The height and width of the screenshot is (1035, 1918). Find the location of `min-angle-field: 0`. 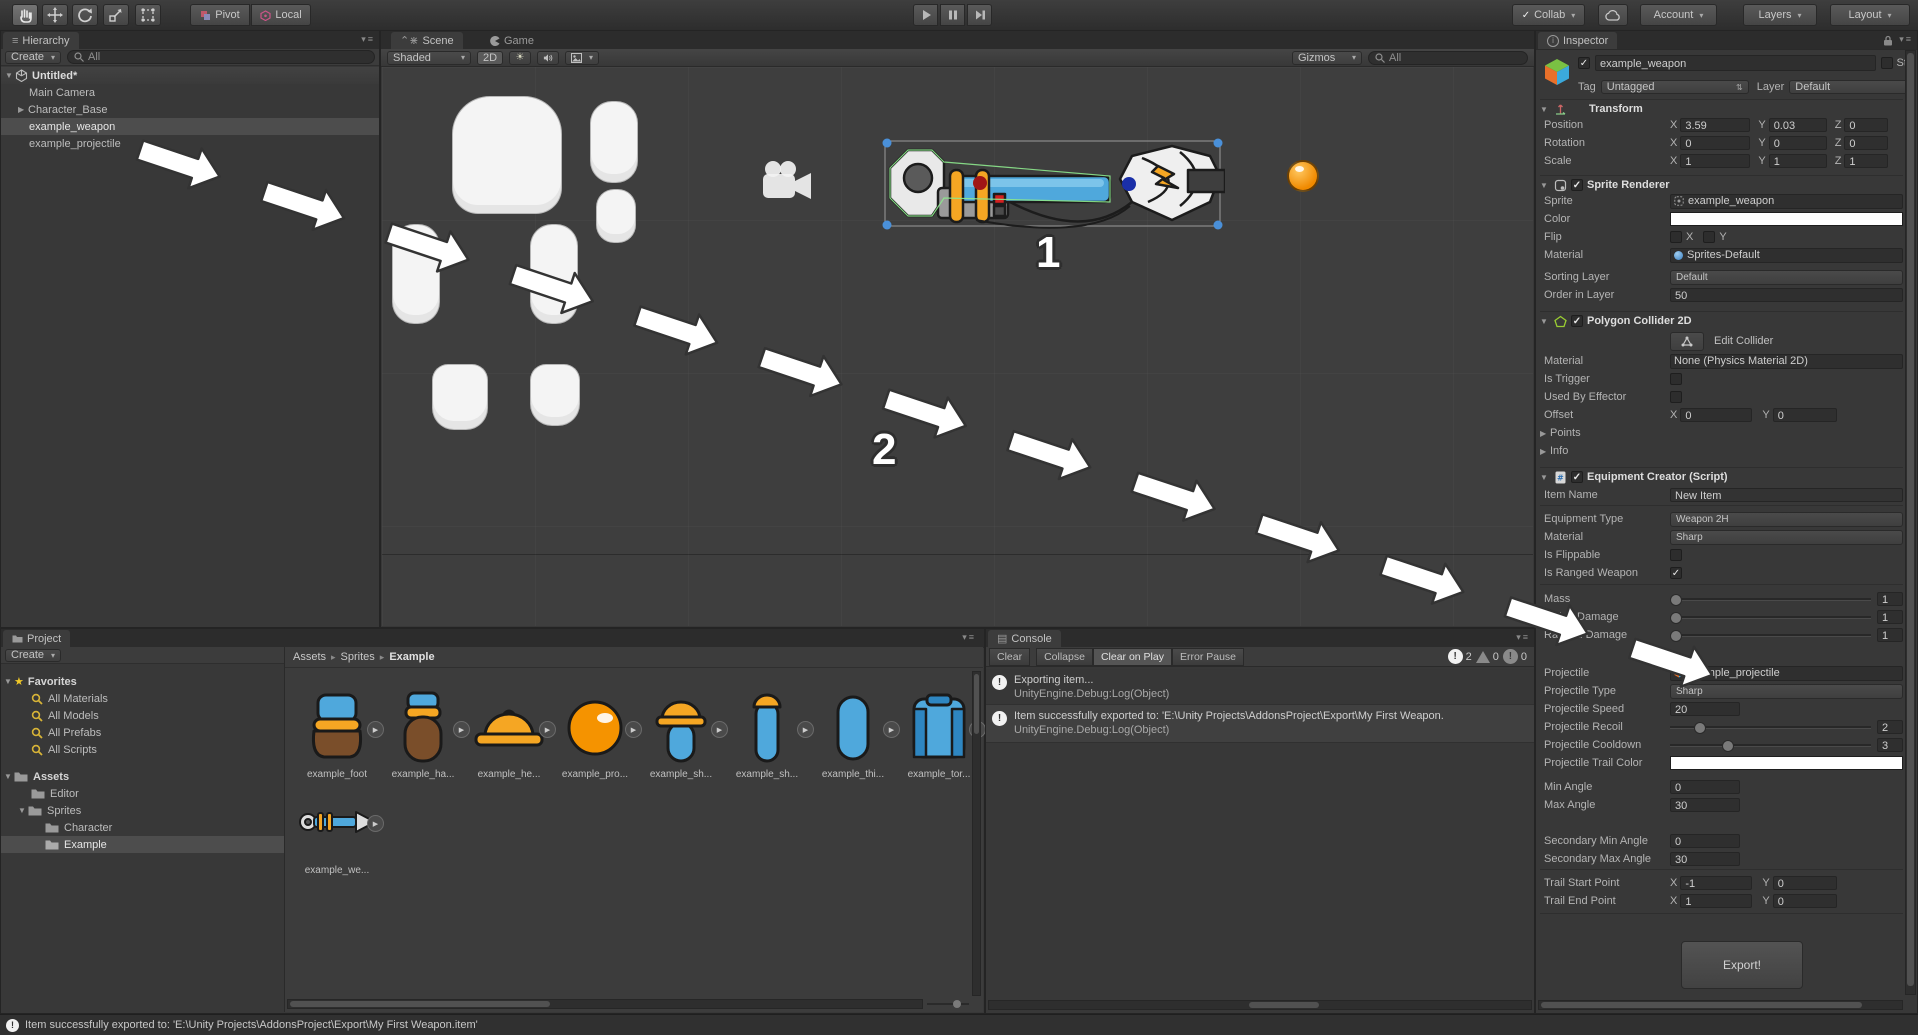

min-angle-field: 0 is located at coordinates (1705, 787).